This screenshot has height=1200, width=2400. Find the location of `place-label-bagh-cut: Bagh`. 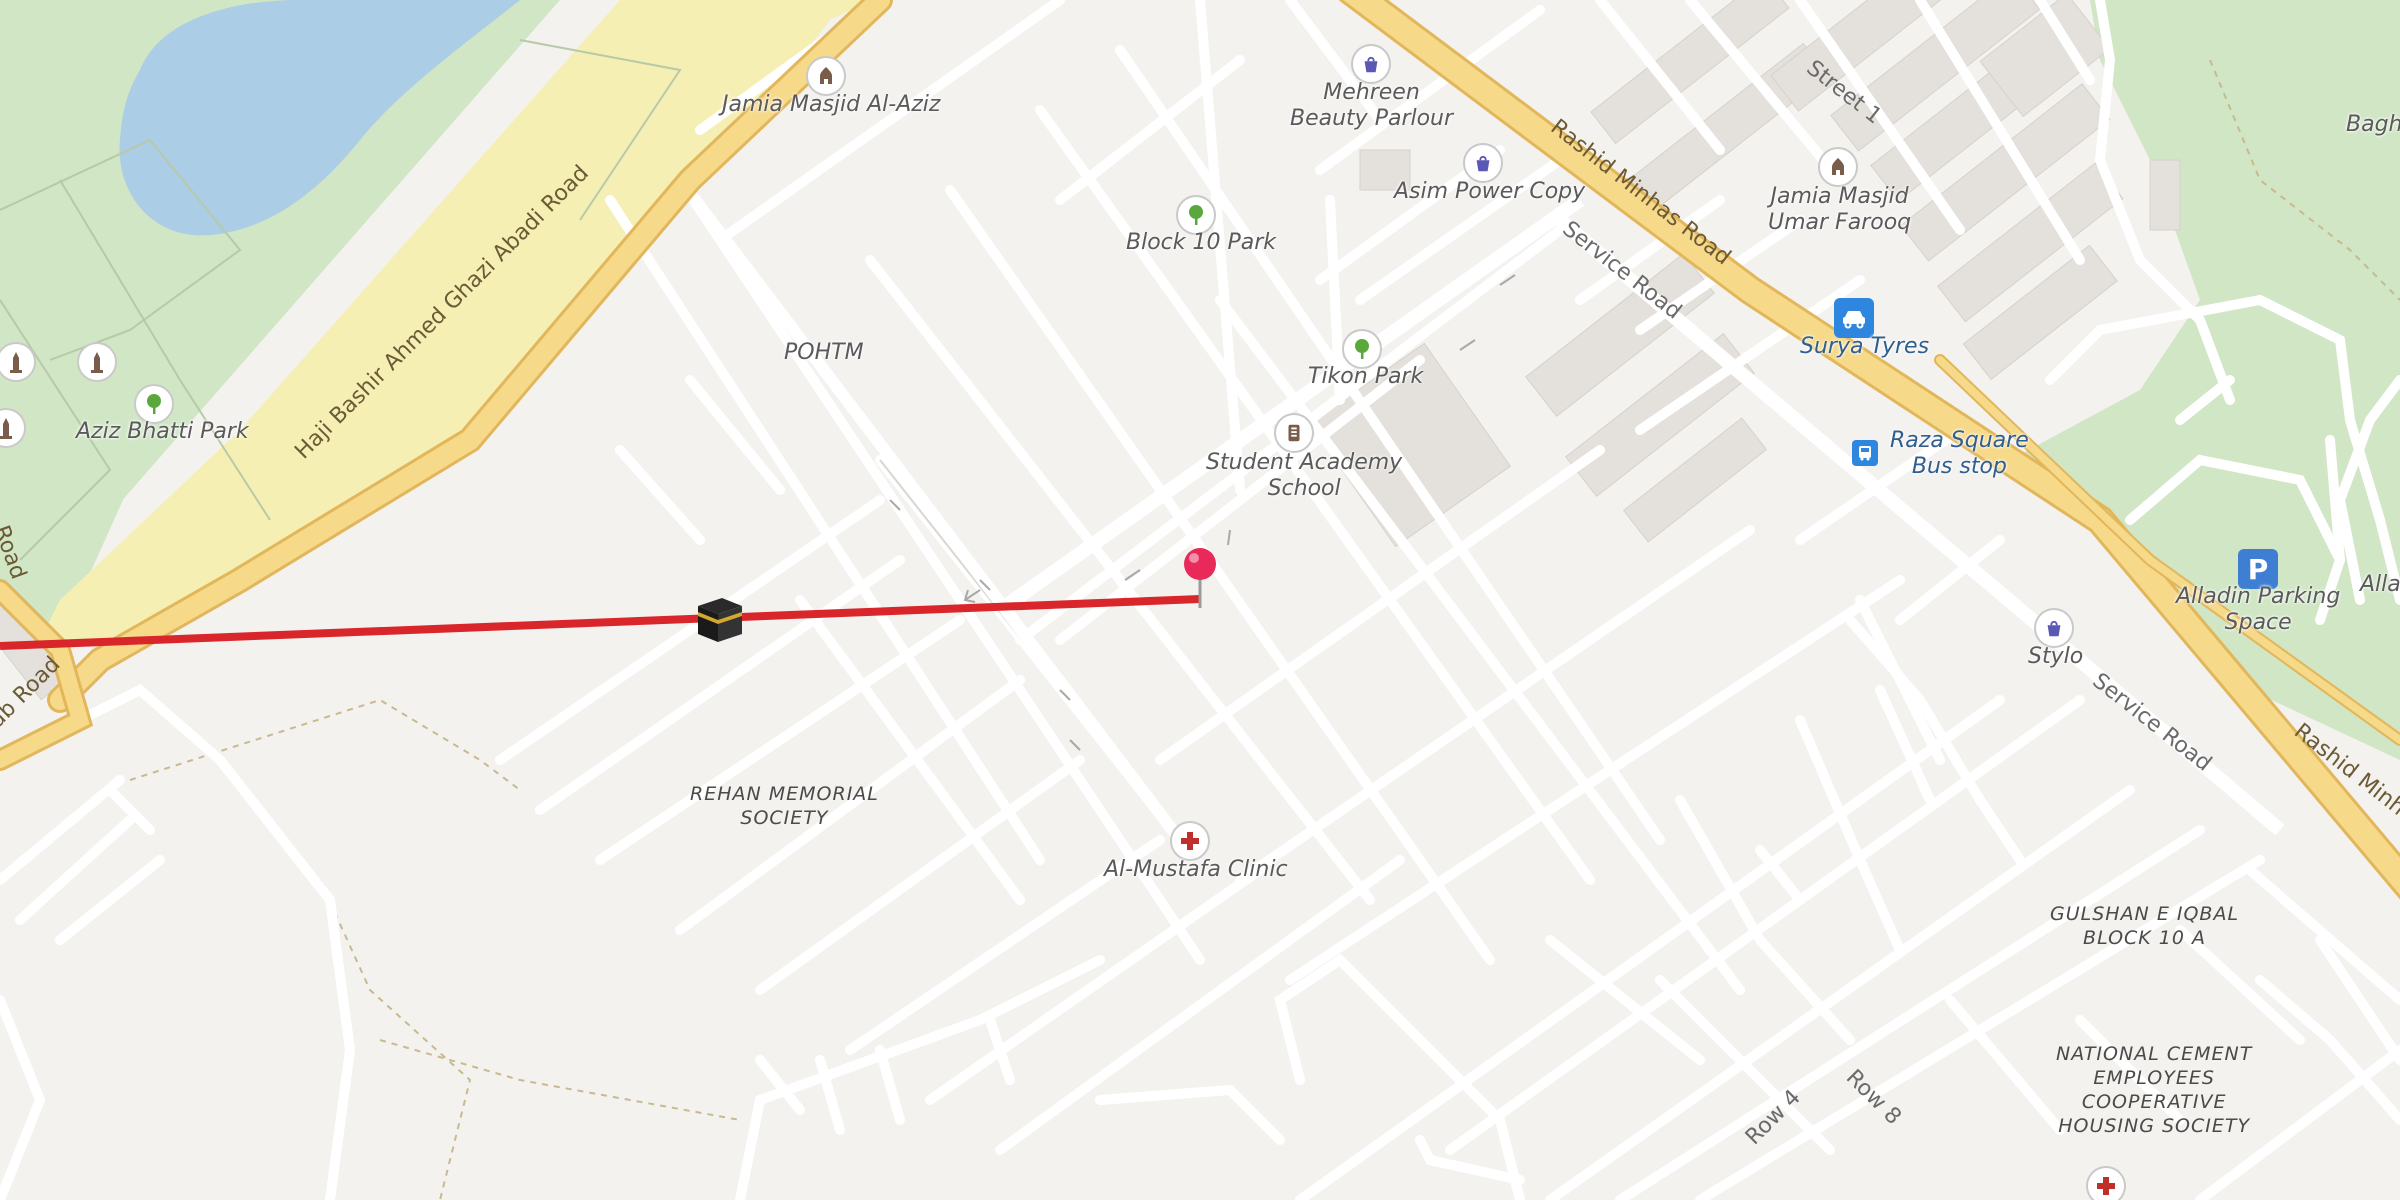

place-label-bagh-cut: Bagh is located at coordinates (2373, 124).